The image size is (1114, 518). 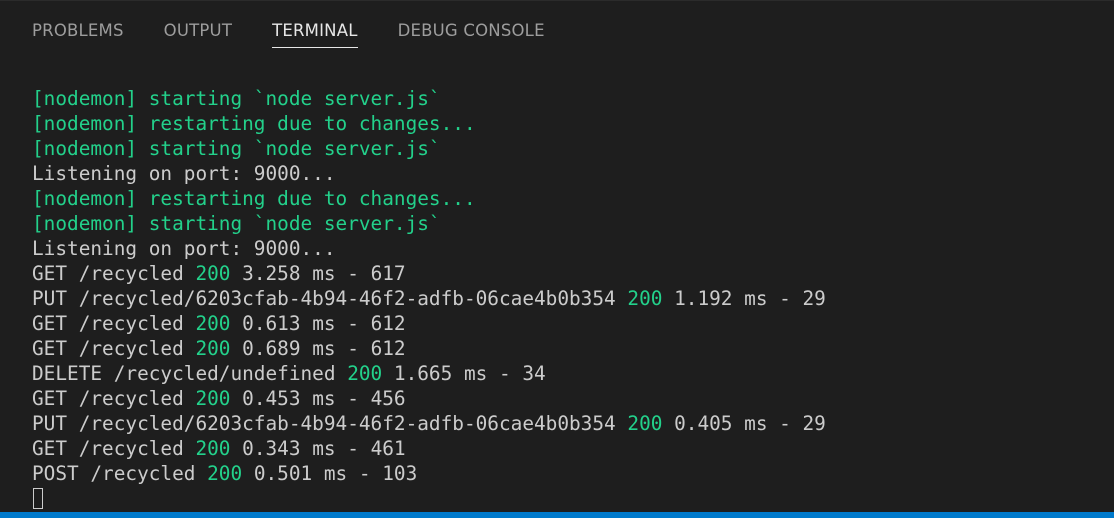 What do you see at coordinates (563, 498) in the screenshot?
I see `terminal-prompt-line` at bounding box center [563, 498].